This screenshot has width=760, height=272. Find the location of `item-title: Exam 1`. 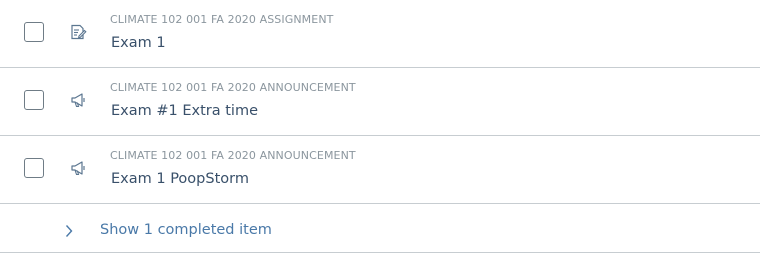

item-title: Exam 1 is located at coordinates (138, 43).